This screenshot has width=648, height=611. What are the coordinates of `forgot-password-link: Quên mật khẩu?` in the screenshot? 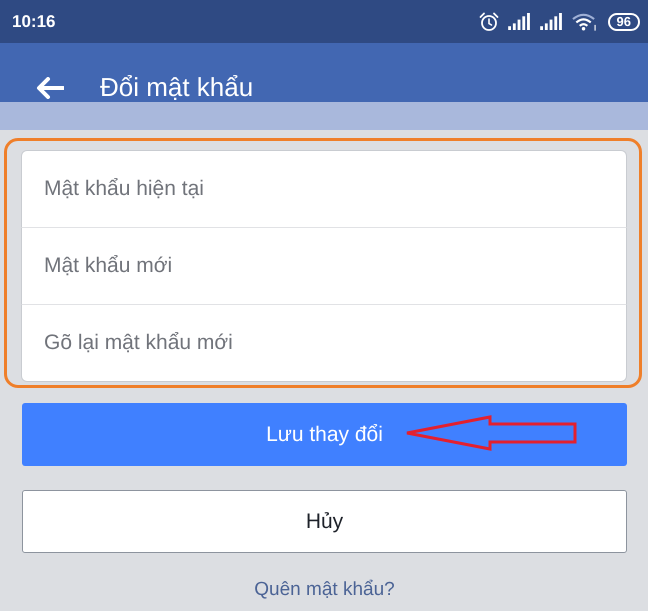 It's located at (324, 590).